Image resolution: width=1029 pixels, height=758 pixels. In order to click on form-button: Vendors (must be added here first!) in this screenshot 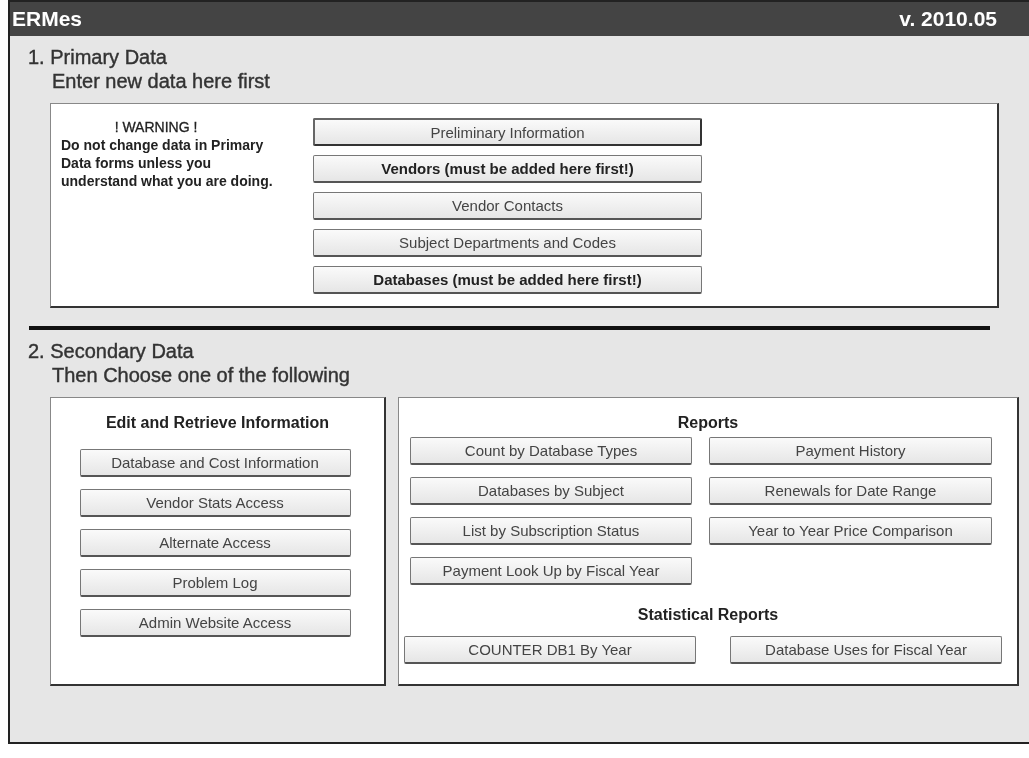, I will do `click(507, 169)`.